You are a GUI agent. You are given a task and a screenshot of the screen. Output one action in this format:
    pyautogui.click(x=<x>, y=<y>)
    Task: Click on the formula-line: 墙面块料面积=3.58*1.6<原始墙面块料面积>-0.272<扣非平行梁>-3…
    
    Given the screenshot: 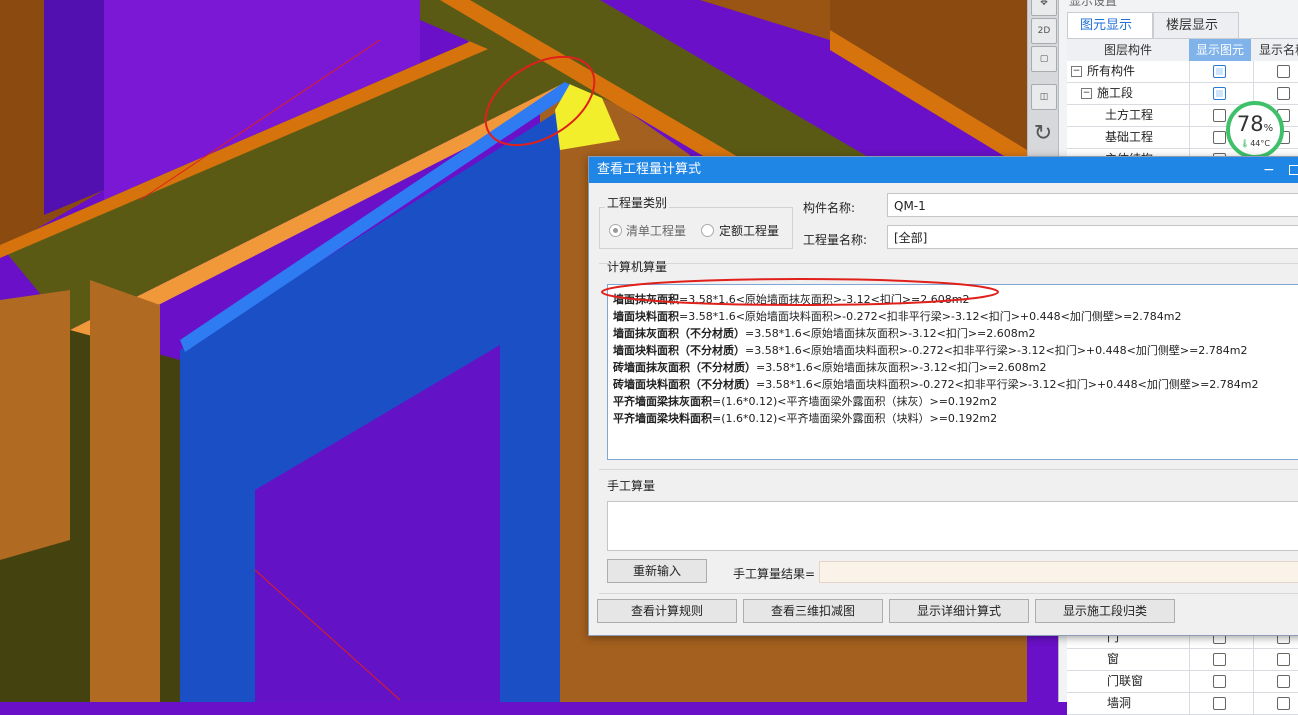 What is the action you would take?
    pyautogui.click(x=897, y=316)
    